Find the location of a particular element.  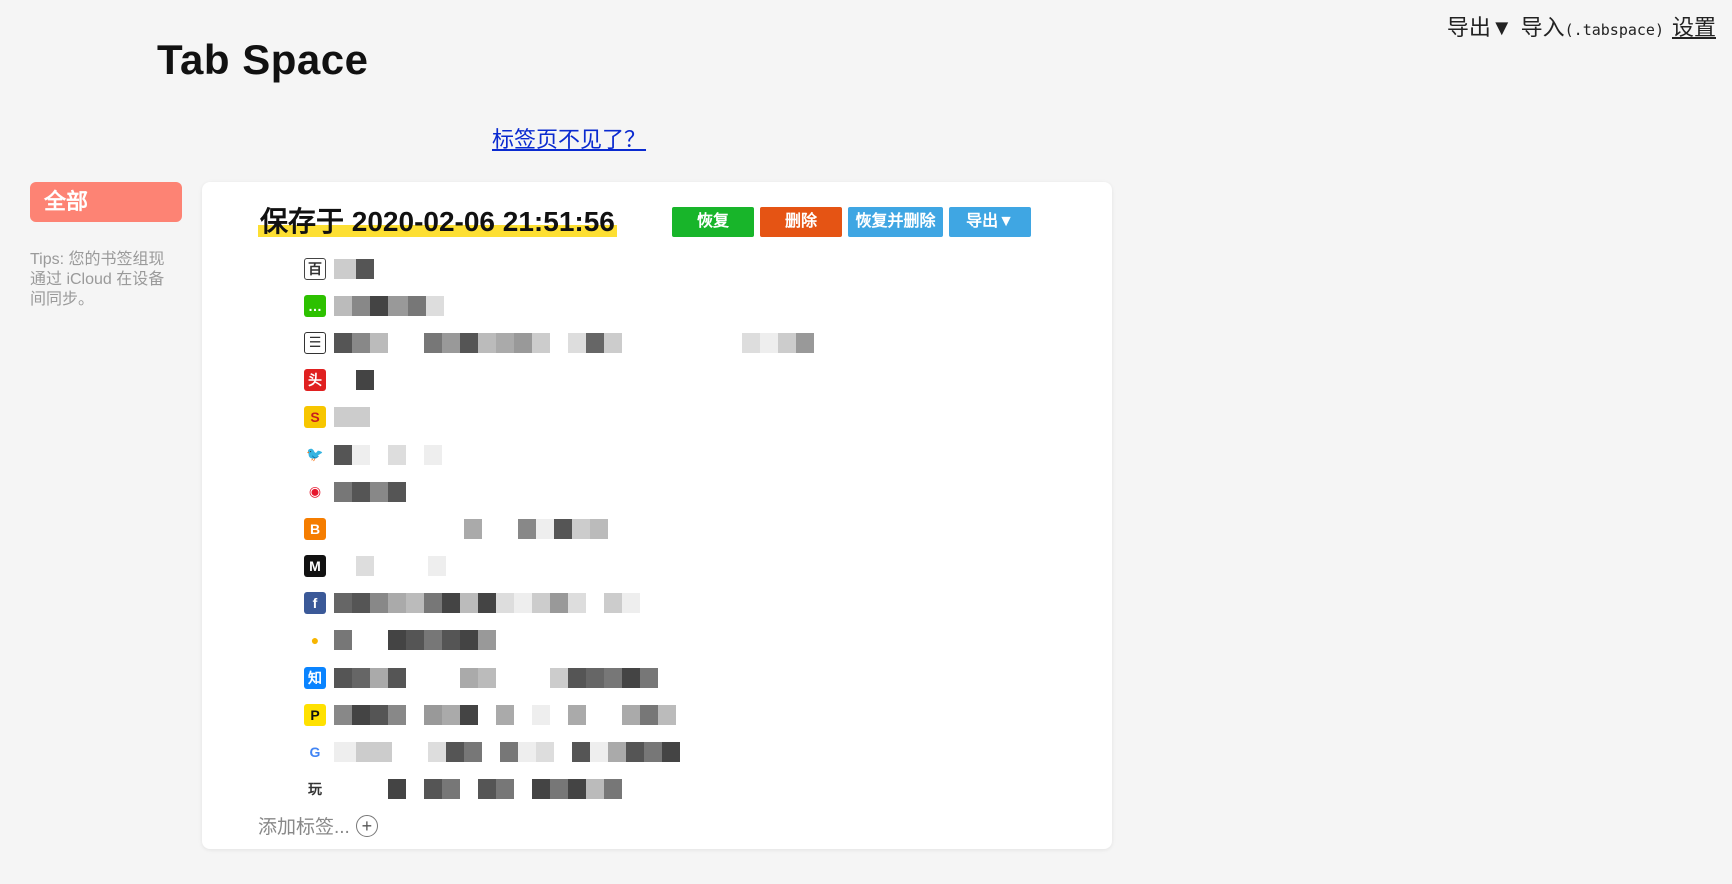

settings-link: 设置 is located at coordinates (1694, 26).